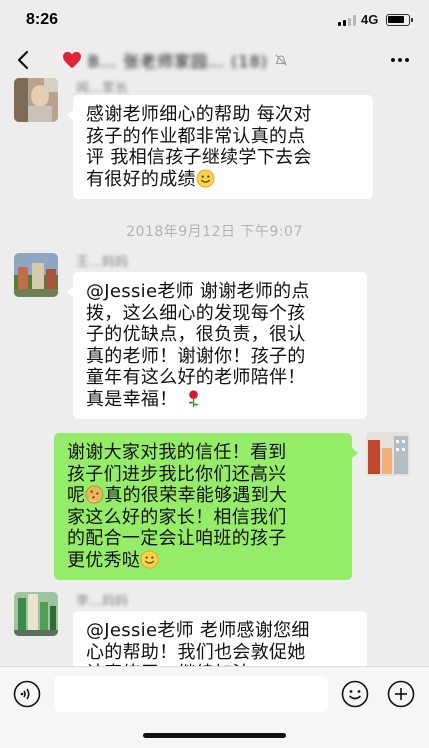 Image resolution: width=429 pixels, height=748 pixels. Describe the element at coordinates (281, 60) in the screenshot. I see `mute-icon` at that location.